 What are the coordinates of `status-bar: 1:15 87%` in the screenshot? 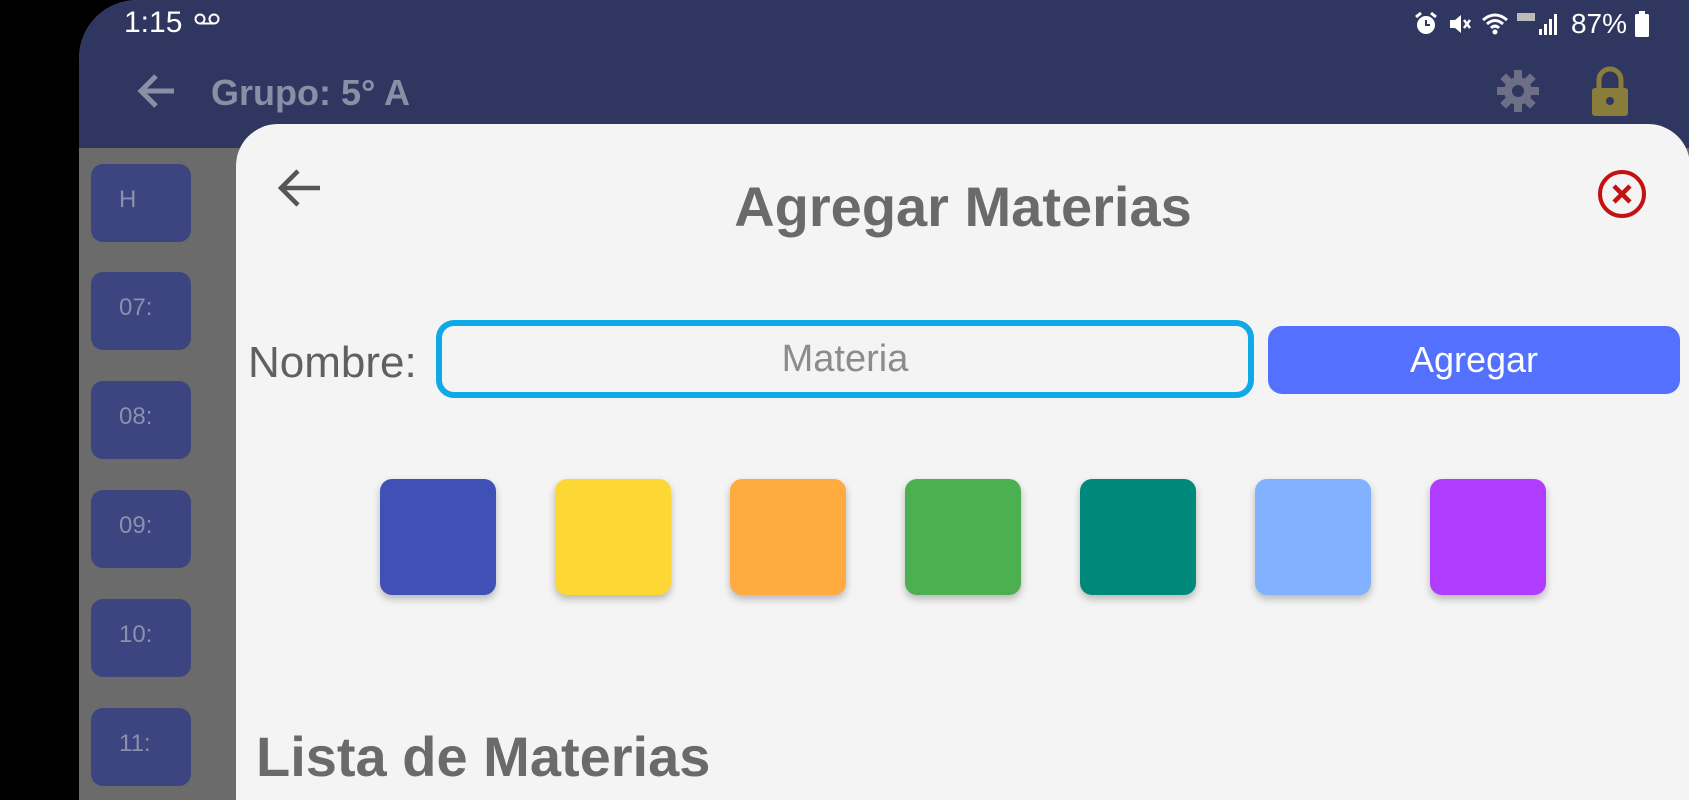 It's located at (884, 24).